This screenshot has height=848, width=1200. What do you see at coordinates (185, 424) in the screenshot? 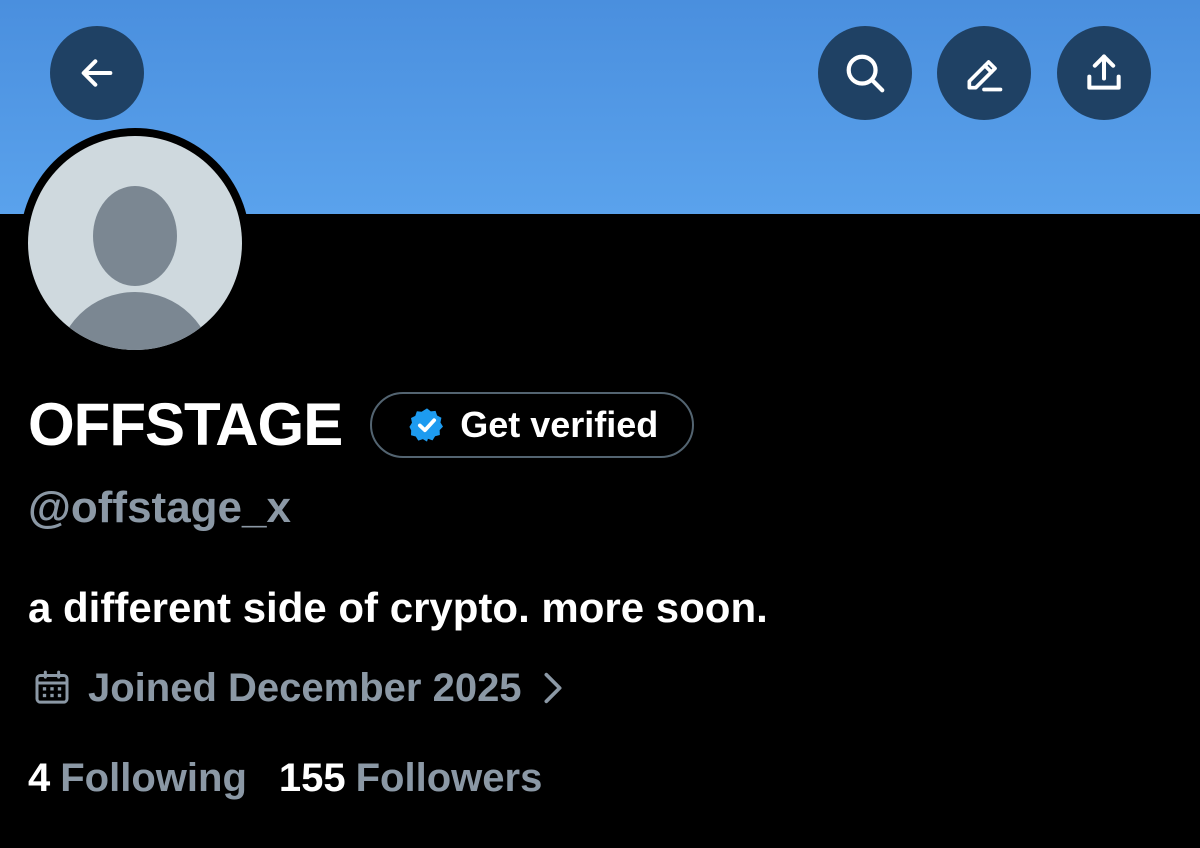
I see `display-name: OFFSTAGE` at bounding box center [185, 424].